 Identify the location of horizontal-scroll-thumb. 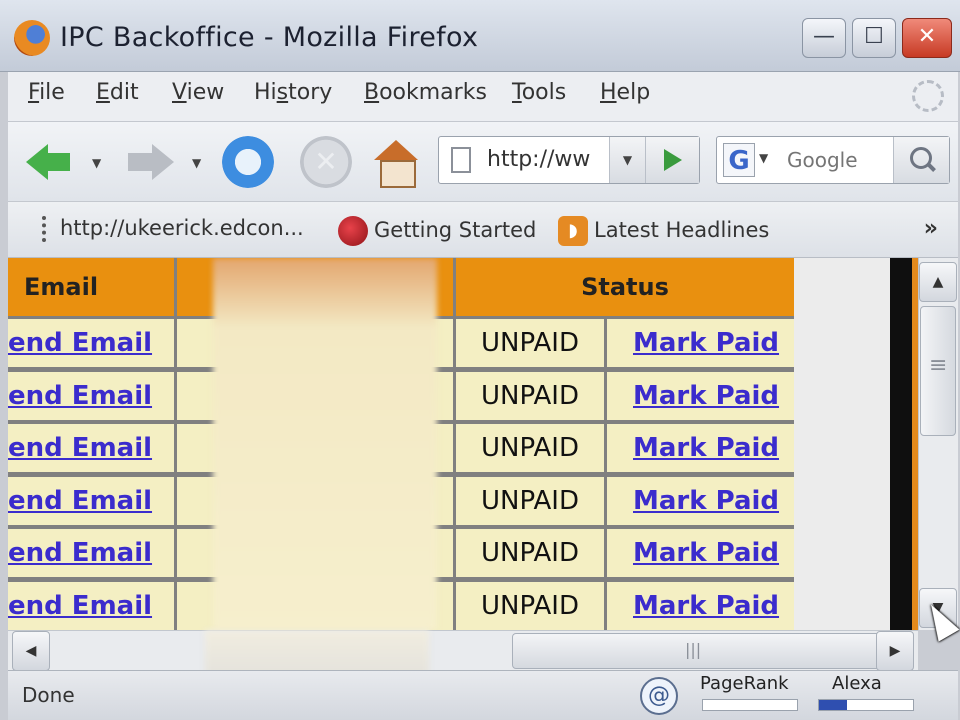
(697, 651).